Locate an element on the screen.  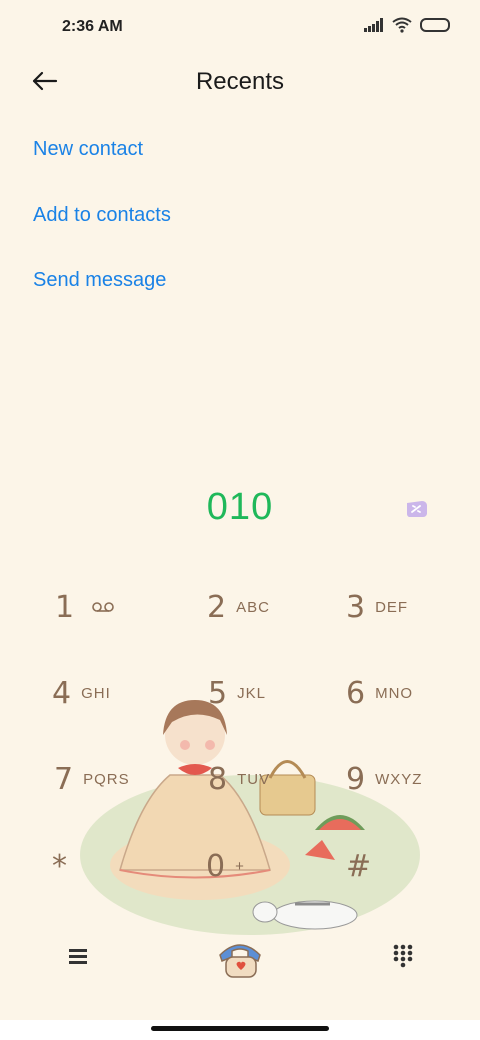
sim-switch-button is located at coordinates (417, 509).